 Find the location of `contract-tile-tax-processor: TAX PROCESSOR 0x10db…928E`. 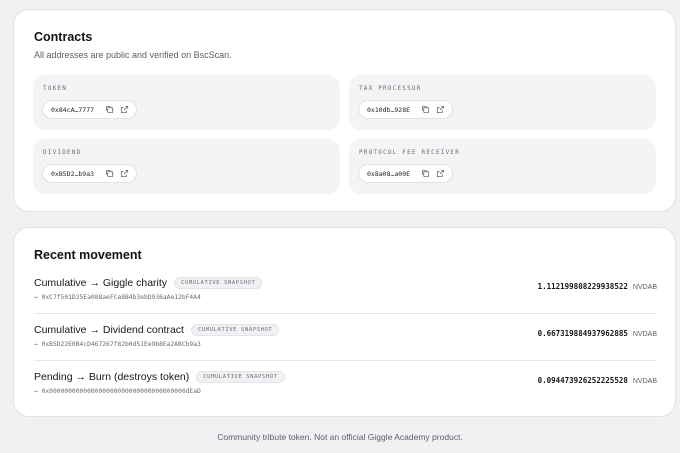

contract-tile-tax-processor: TAX PROCESSOR 0x10db…928E is located at coordinates (502, 102).